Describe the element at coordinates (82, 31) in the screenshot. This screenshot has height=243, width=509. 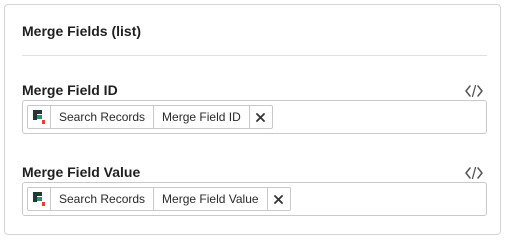
I see `panel-title: Merge Fields (list)` at that location.